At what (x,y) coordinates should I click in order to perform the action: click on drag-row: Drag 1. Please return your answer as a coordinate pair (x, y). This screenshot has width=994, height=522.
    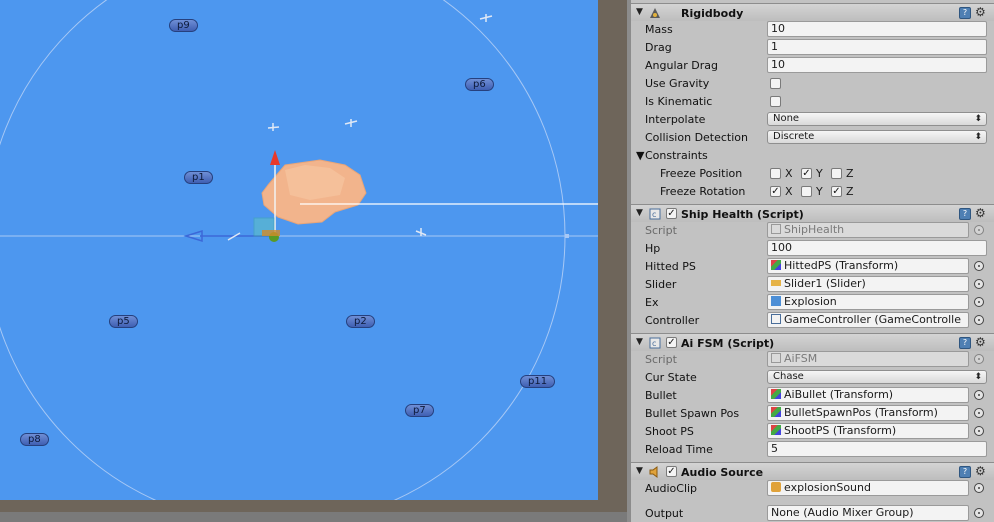
    Looking at the image, I should click on (812, 47).